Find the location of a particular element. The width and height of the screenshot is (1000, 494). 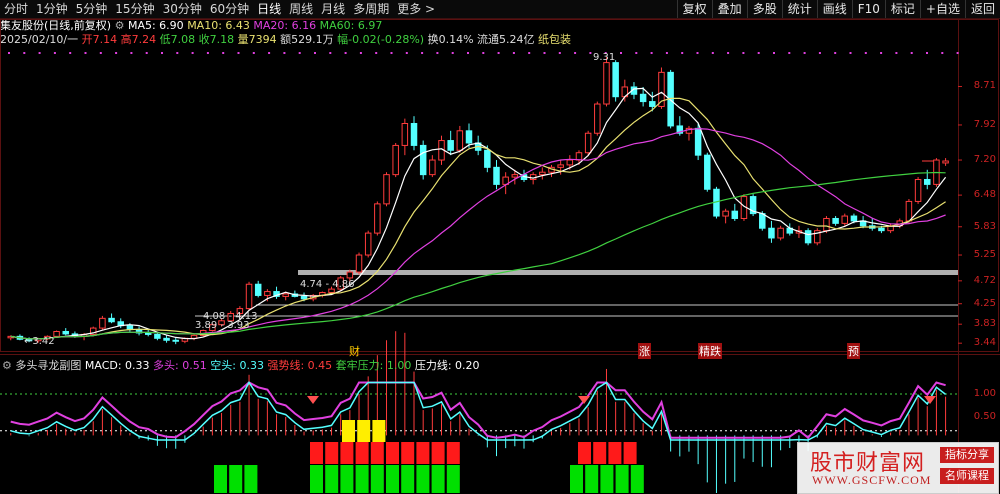

event-marker-yu: 预 is located at coordinates (853, 351).